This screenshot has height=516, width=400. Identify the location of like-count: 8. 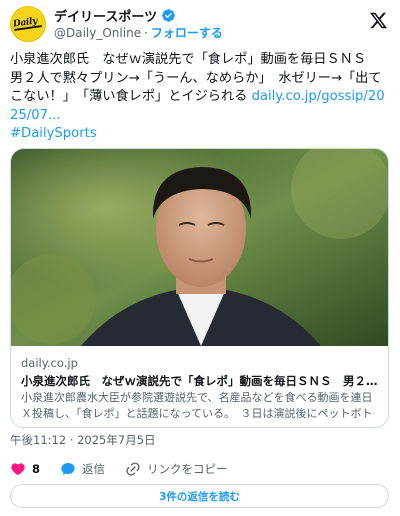
(36, 469).